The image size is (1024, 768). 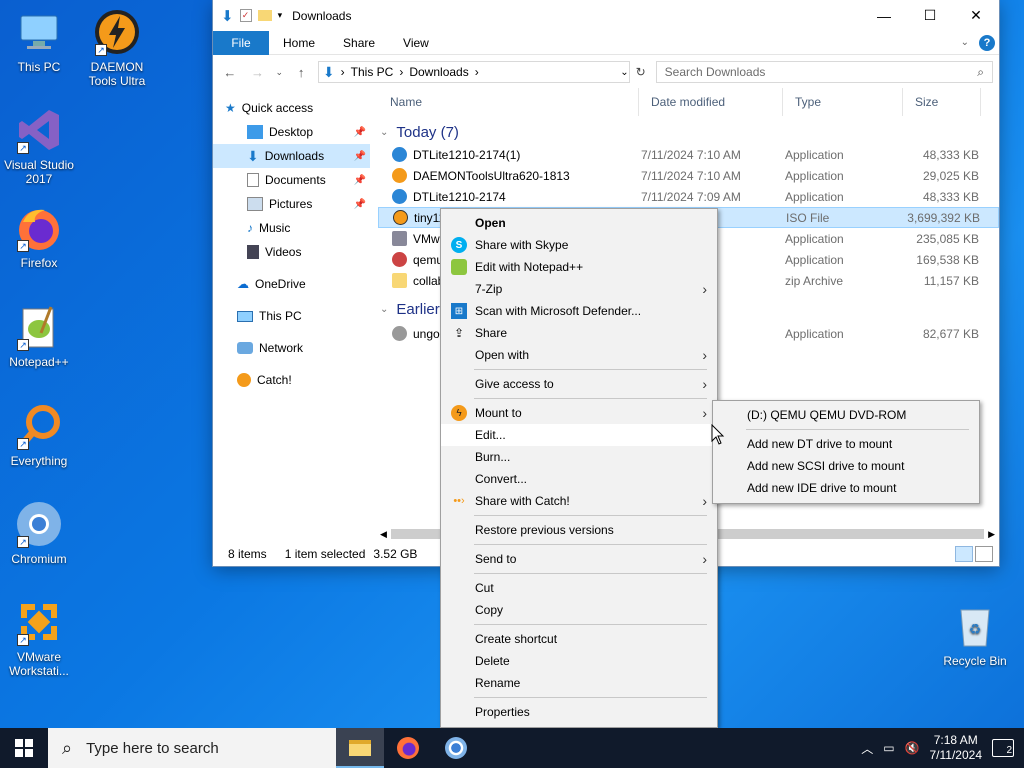 I want to click on tab-share: Share, so click(x=359, y=43).